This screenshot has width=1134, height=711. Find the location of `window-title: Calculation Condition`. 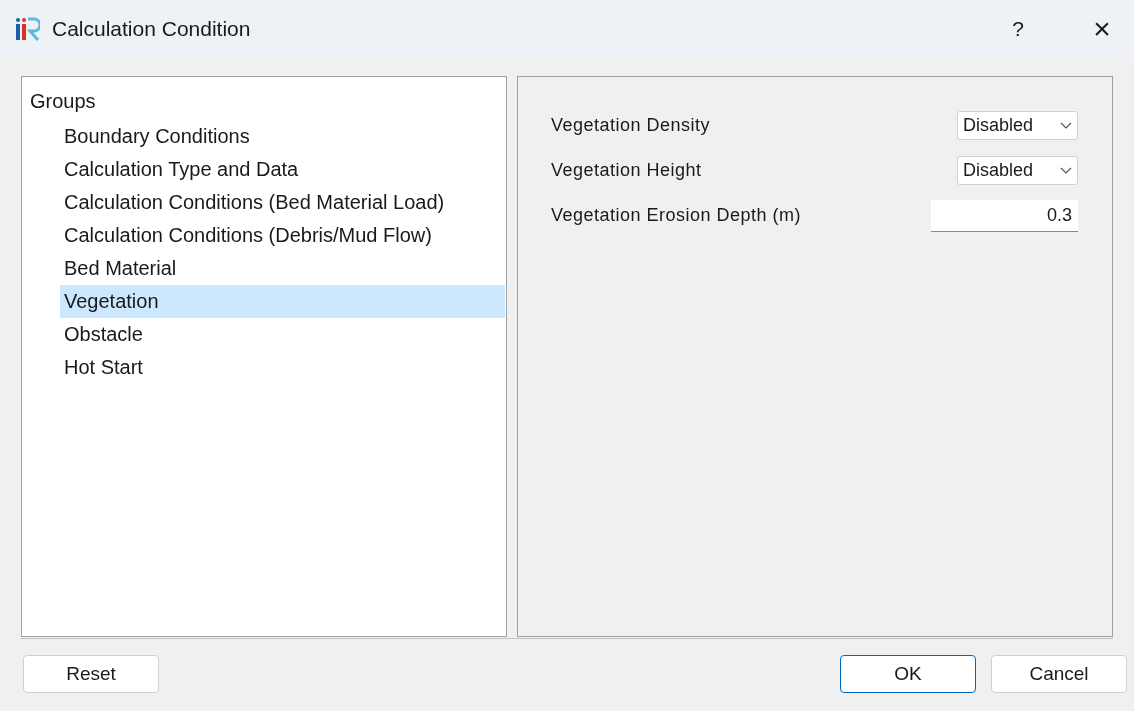

window-title: Calculation Condition is located at coordinates (151, 29).